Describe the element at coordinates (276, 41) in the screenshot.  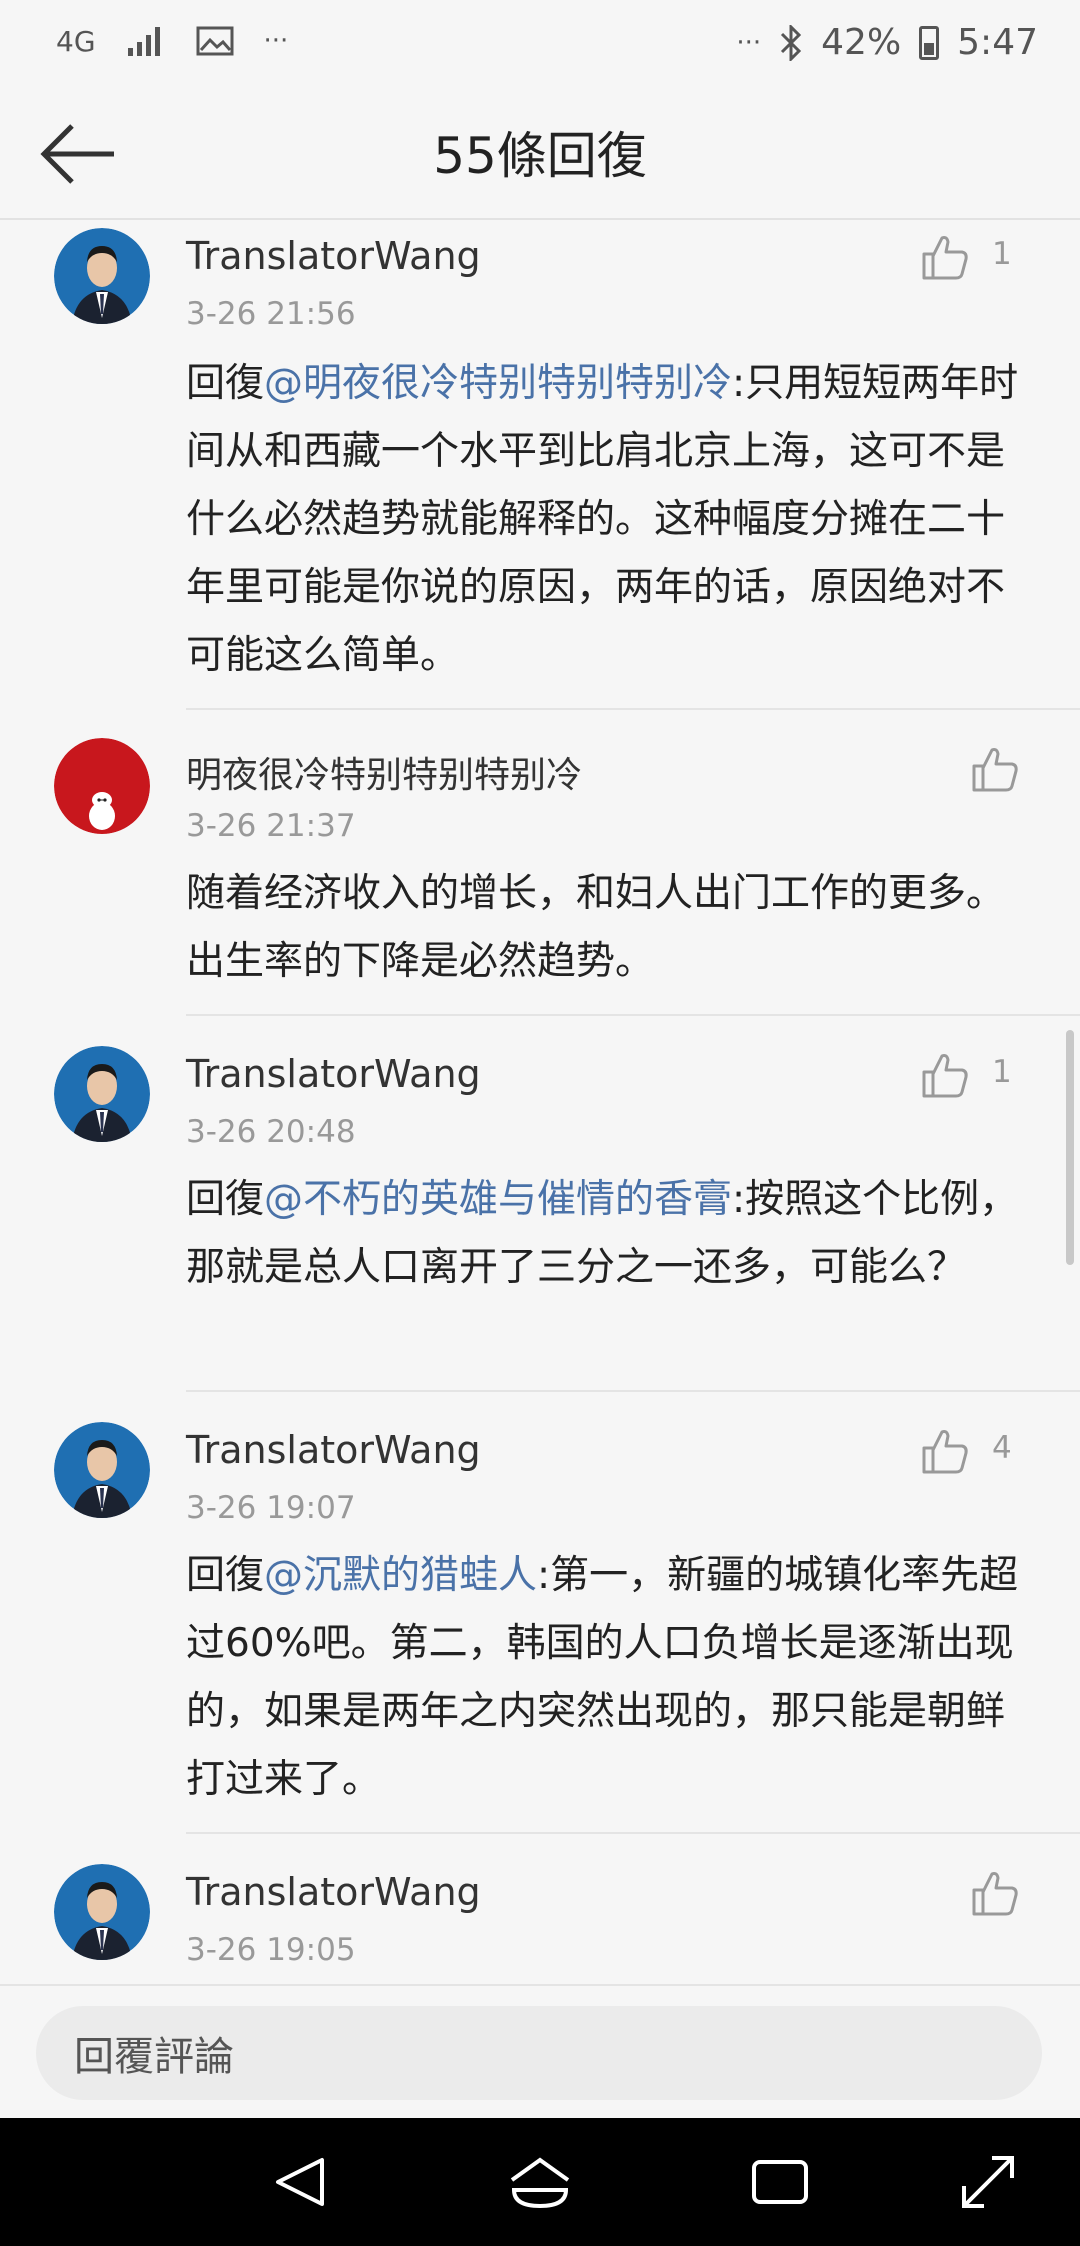
I see `more-notifications-icon: ···` at that location.